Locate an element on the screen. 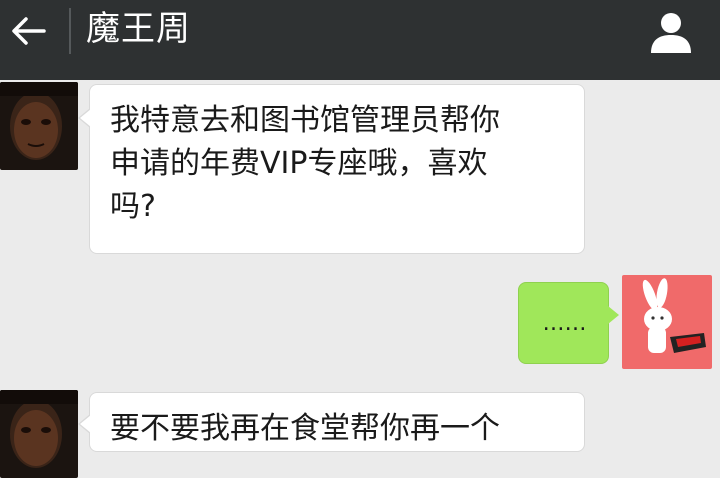  profile-button is located at coordinates (671, 32).